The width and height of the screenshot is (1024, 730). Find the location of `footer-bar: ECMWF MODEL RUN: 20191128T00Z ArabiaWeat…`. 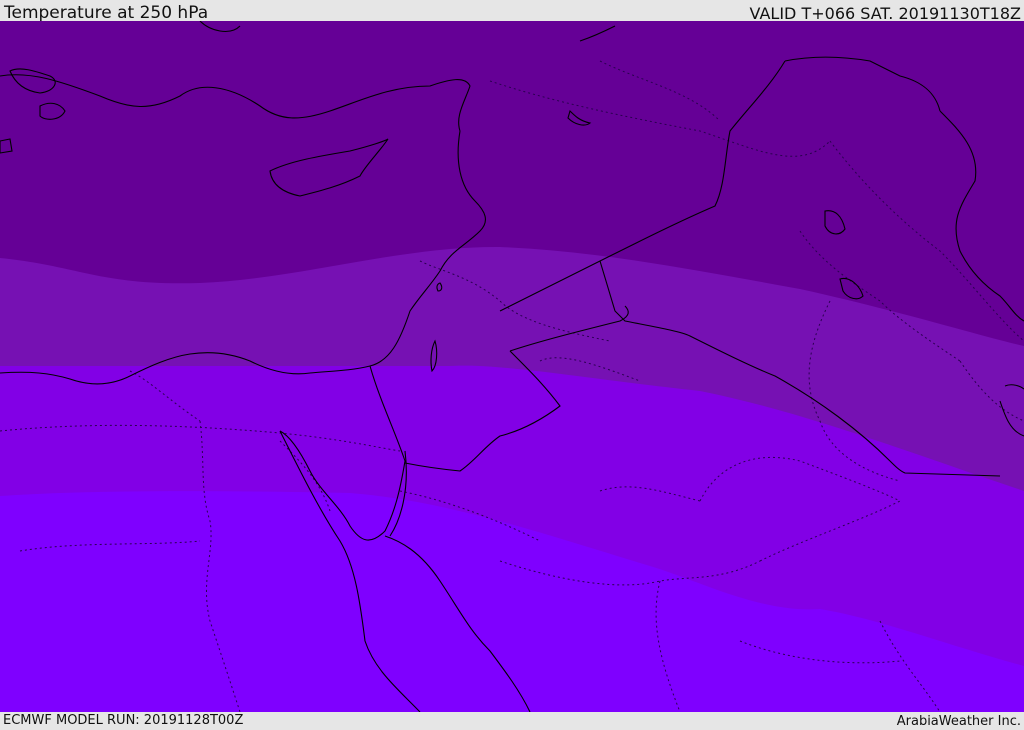

footer-bar: ECMWF MODEL RUN: 20191128T00Z ArabiaWeat… is located at coordinates (512, 720).